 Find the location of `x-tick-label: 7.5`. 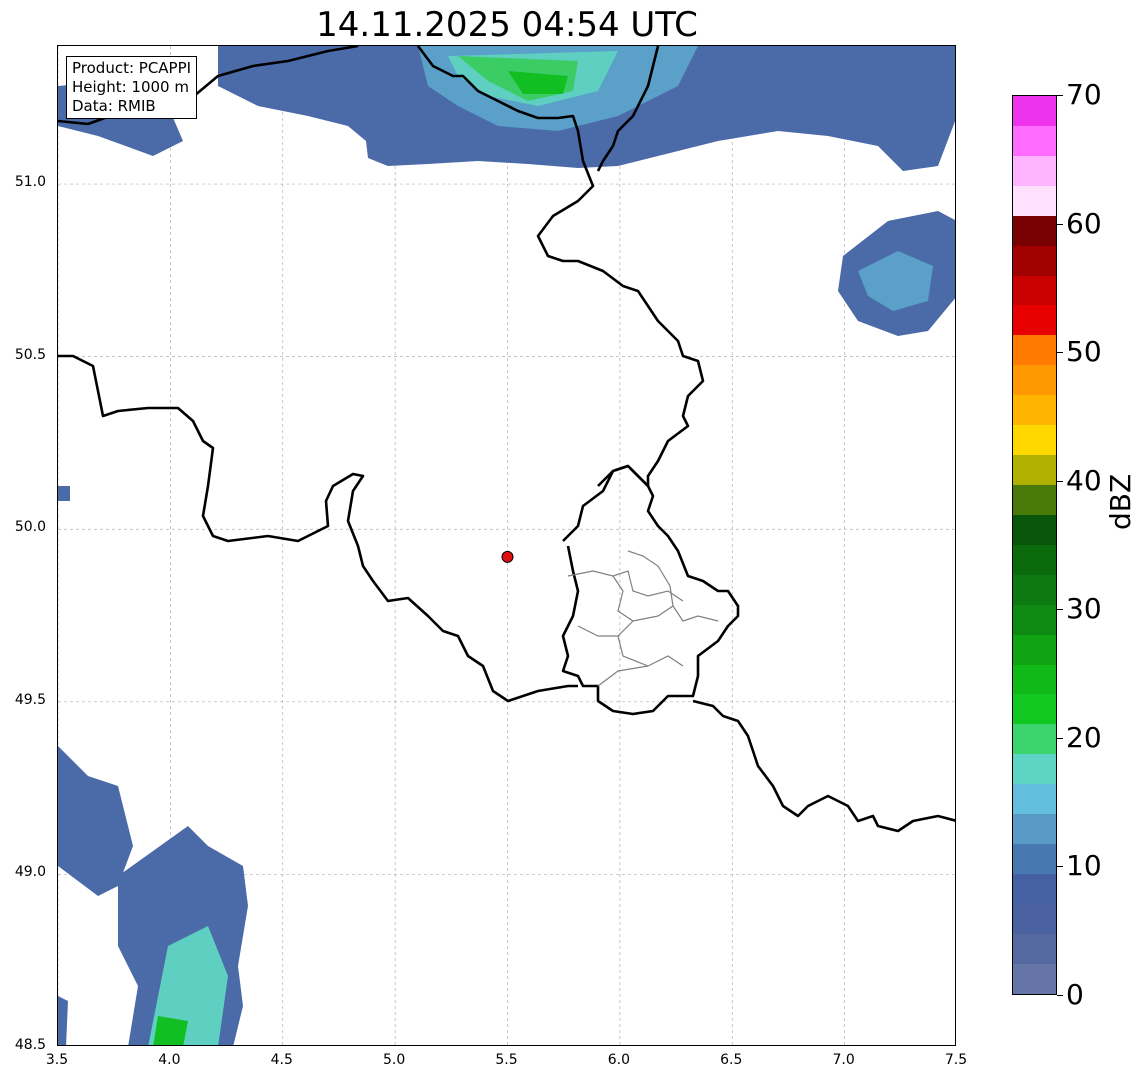

x-tick-label: 7.5 is located at coordinates (956, 1060).